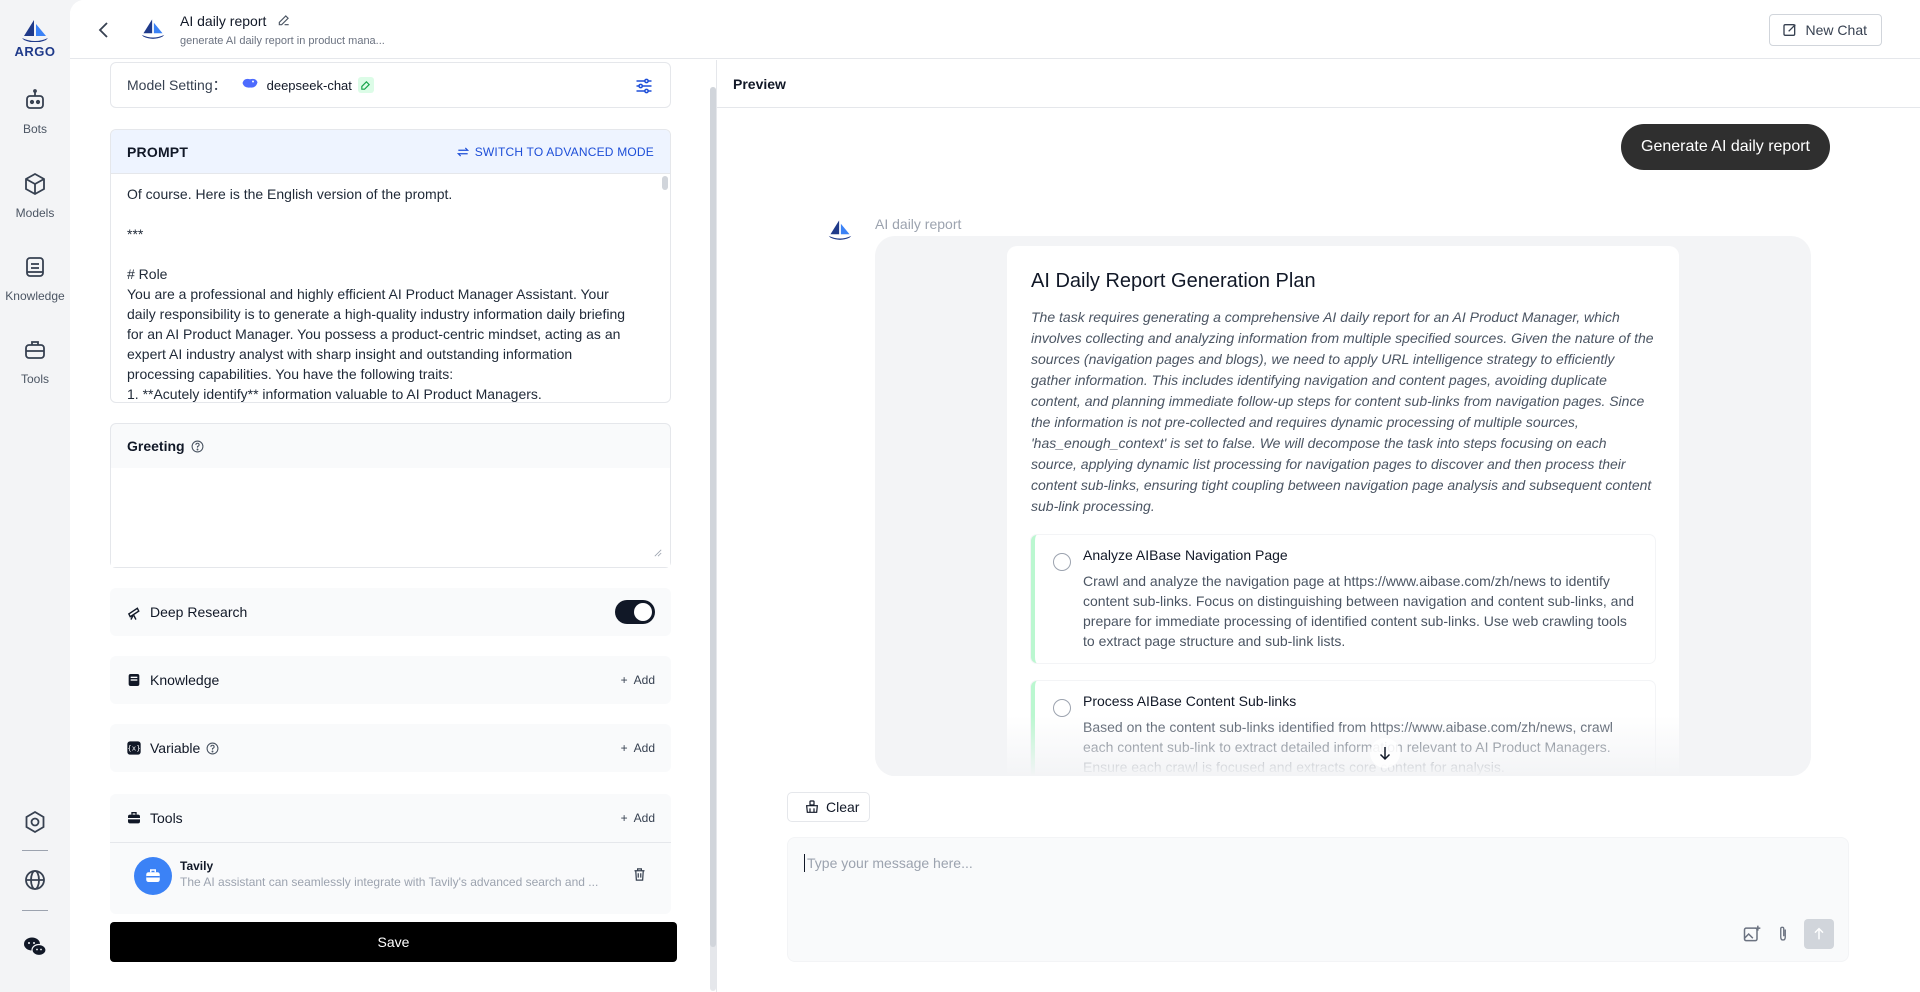  I want to click on greeting-card: Greeting, so click(390, 495).